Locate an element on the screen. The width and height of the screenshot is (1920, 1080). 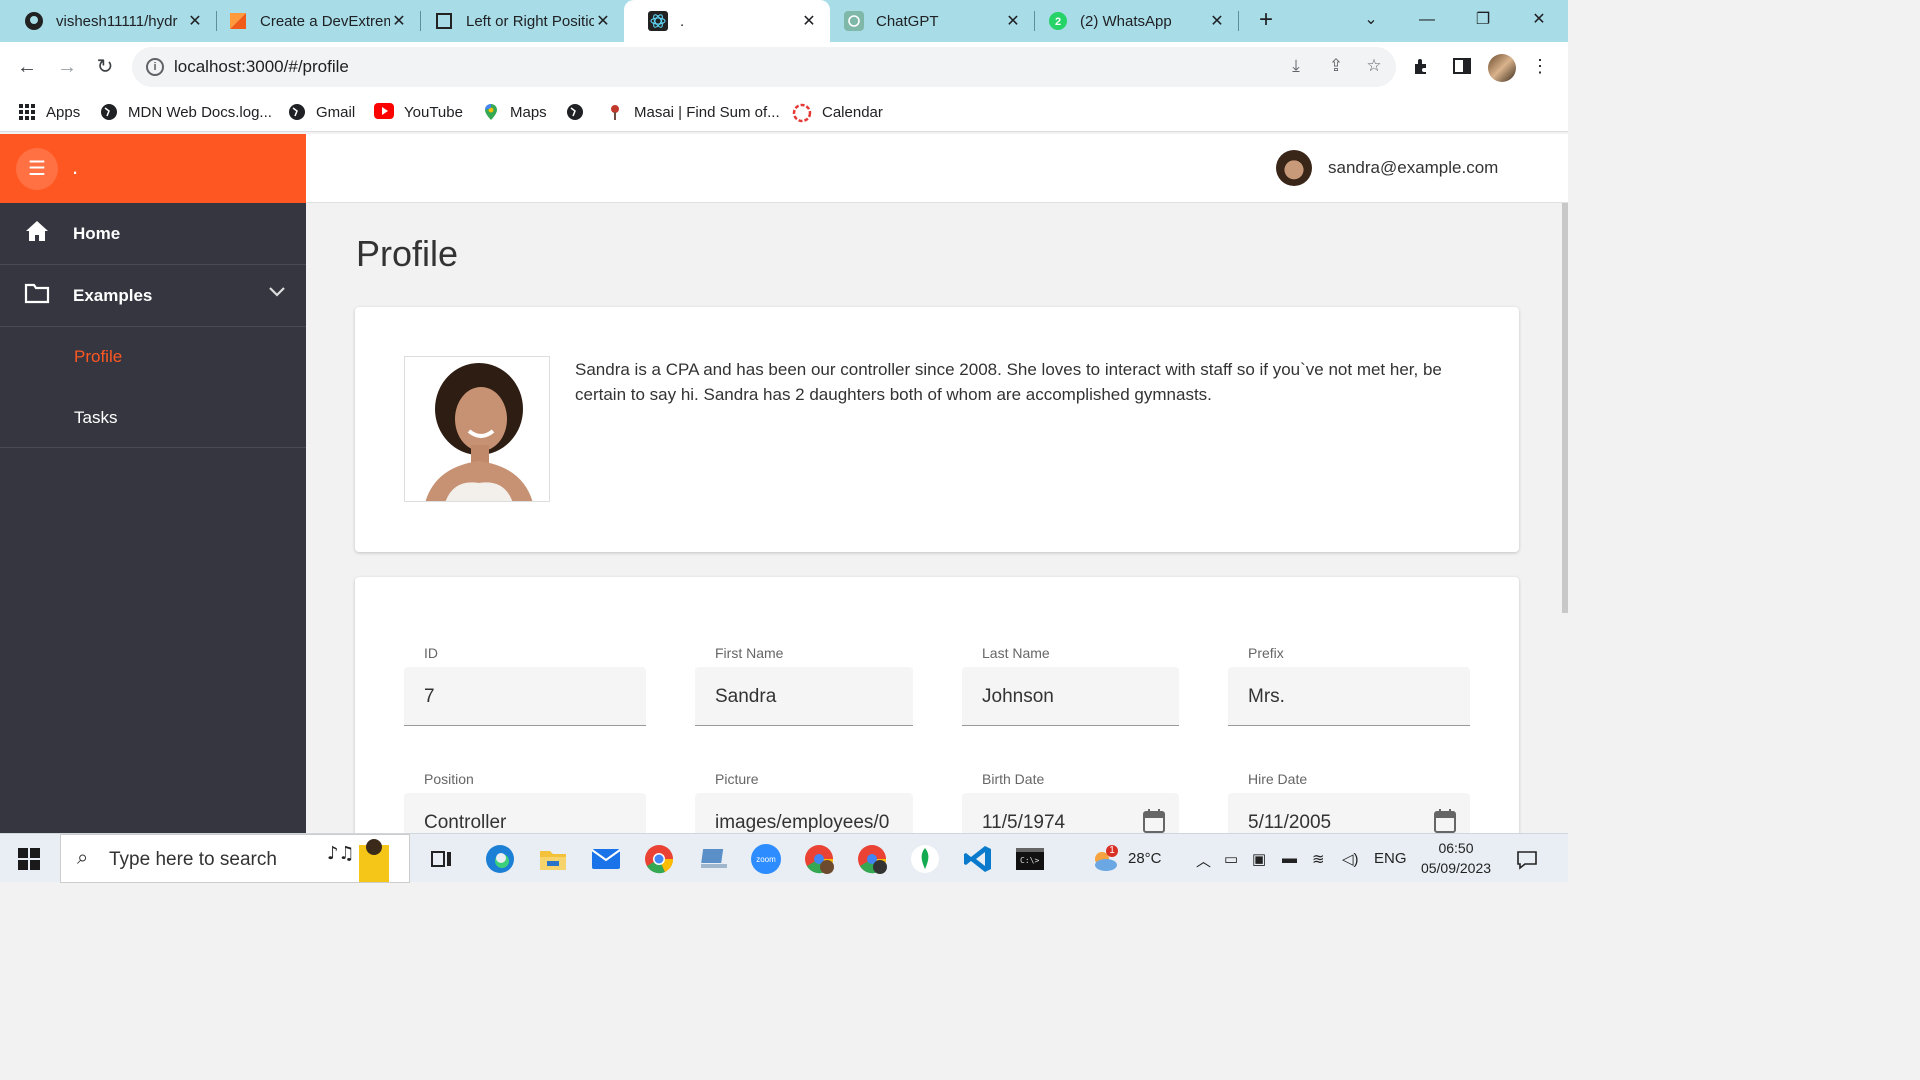
side-panel-icon is located at coordinates (1462, 67).